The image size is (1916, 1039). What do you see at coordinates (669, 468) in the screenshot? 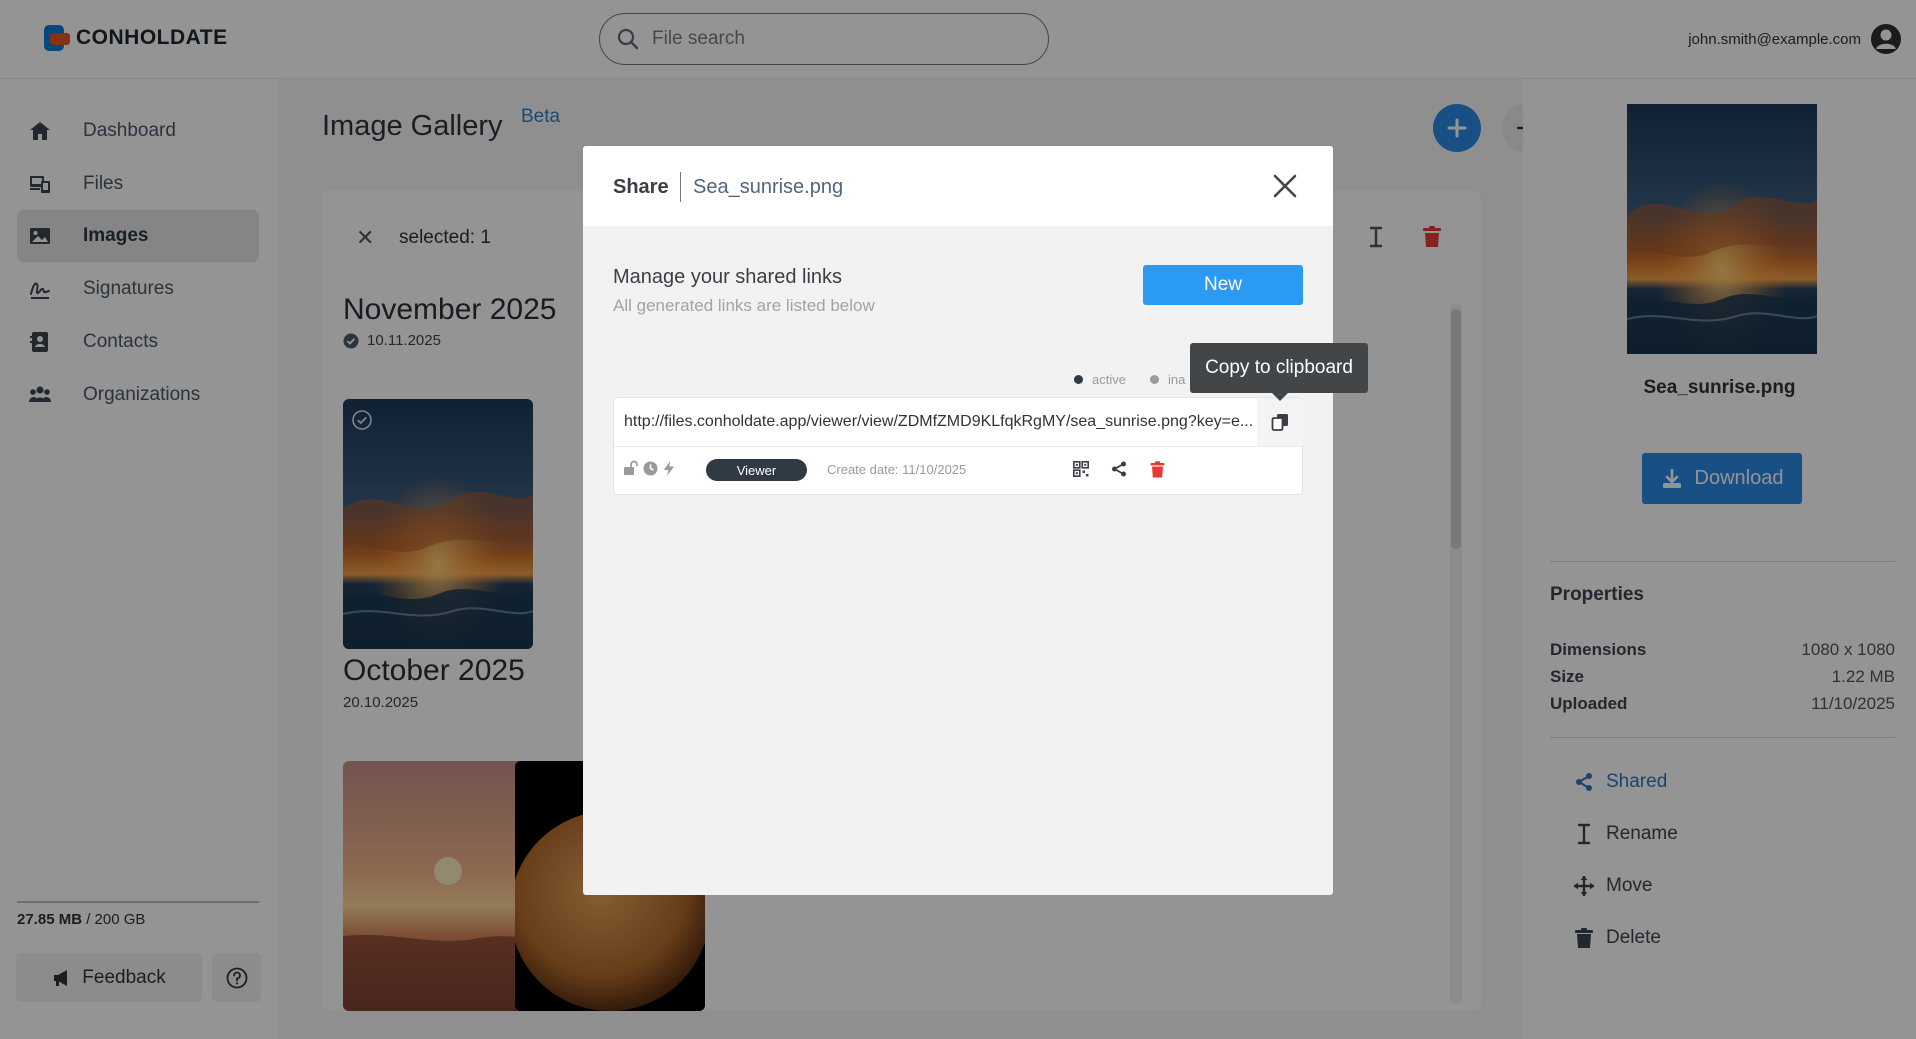
I see `bolt-icon` at bounding box center [669, 468].